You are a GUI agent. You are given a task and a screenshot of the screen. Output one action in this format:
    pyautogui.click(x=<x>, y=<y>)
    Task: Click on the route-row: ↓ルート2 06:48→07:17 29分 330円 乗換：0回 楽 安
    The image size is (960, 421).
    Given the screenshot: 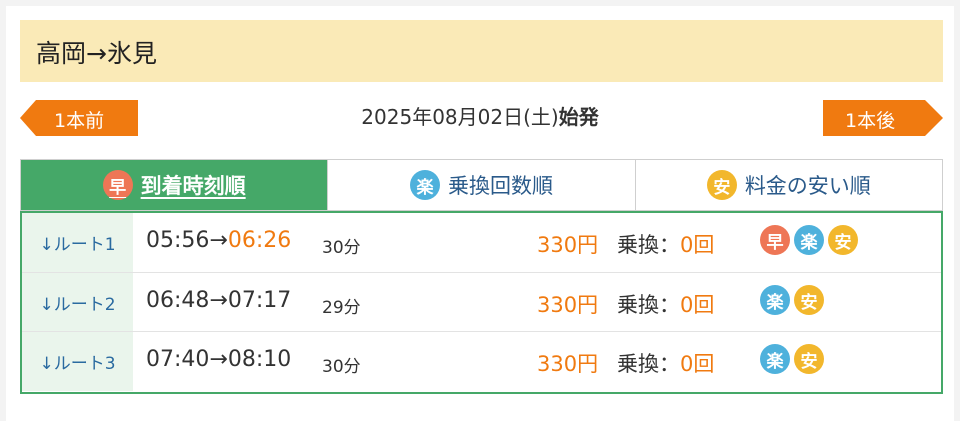 What is the action you would take?
    pyautogui.click(x=481, y=302)
    